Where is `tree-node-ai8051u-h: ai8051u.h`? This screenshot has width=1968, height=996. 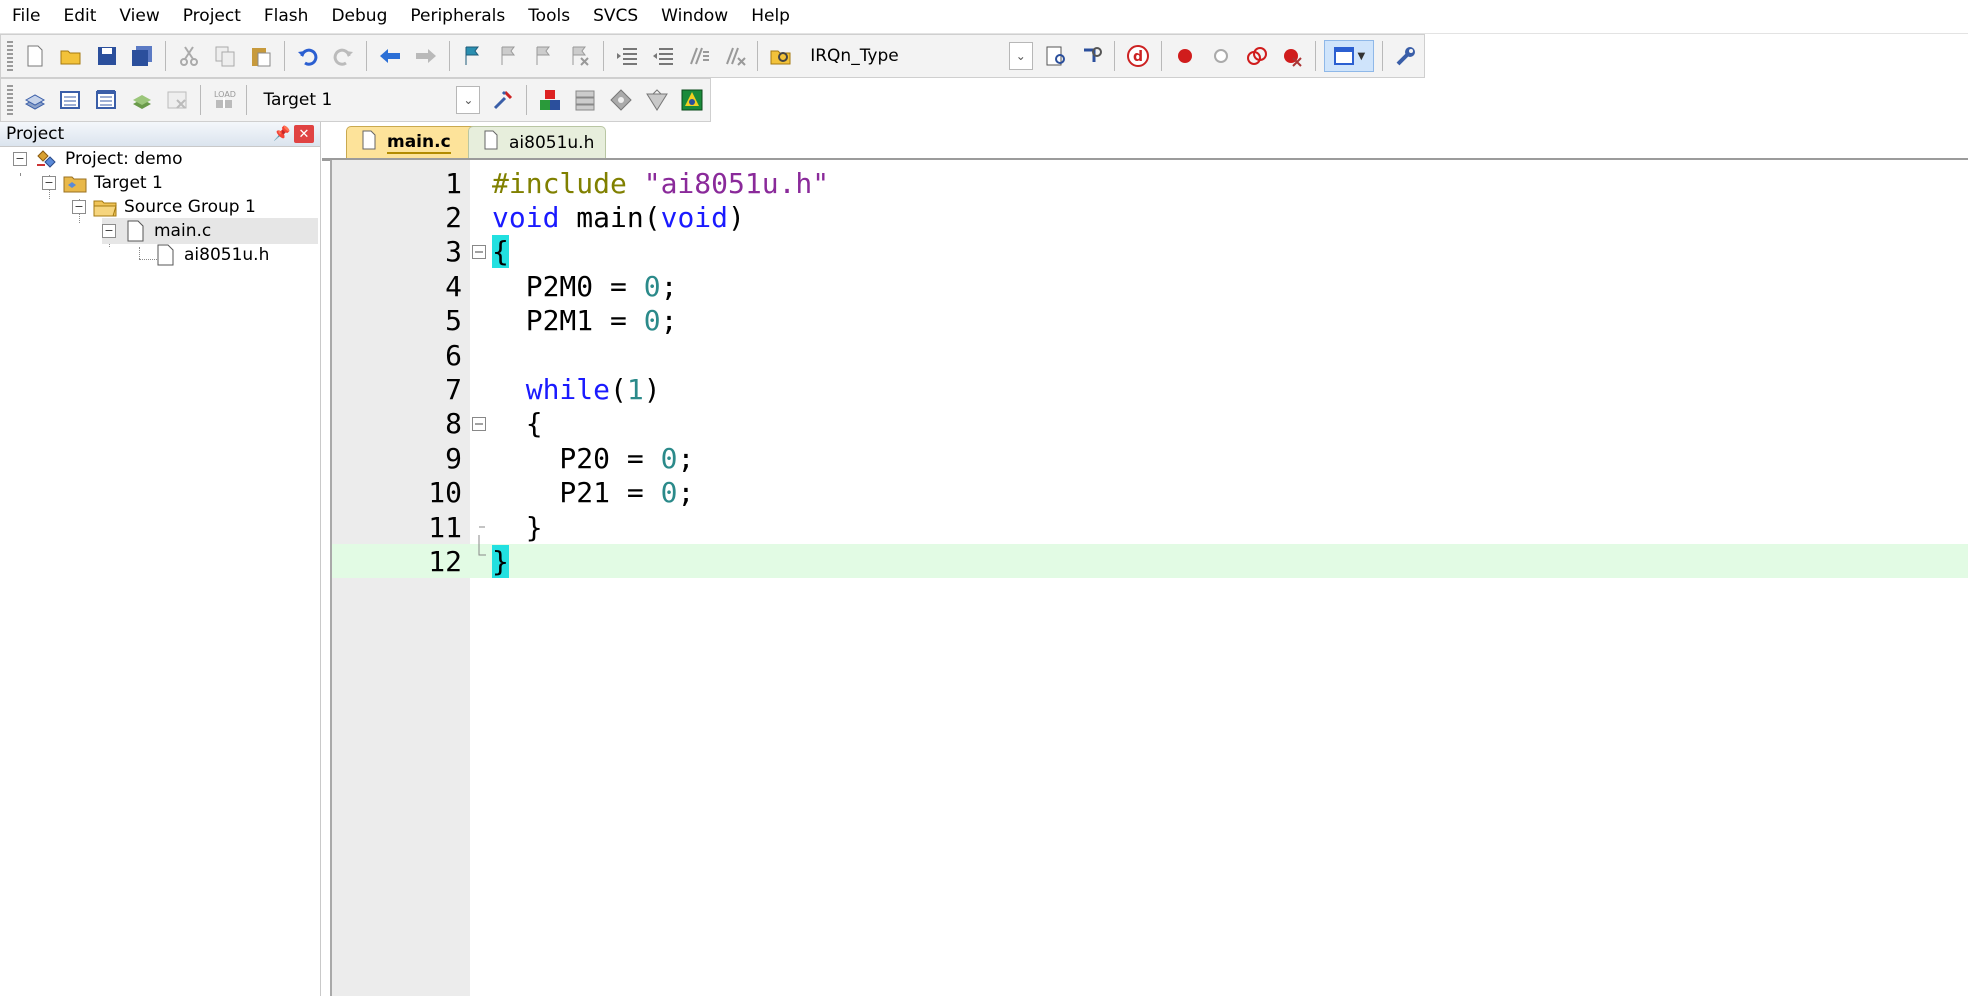 tree-node-ai8051u-h: ai8051u.h is located at coordinates (210, 255).